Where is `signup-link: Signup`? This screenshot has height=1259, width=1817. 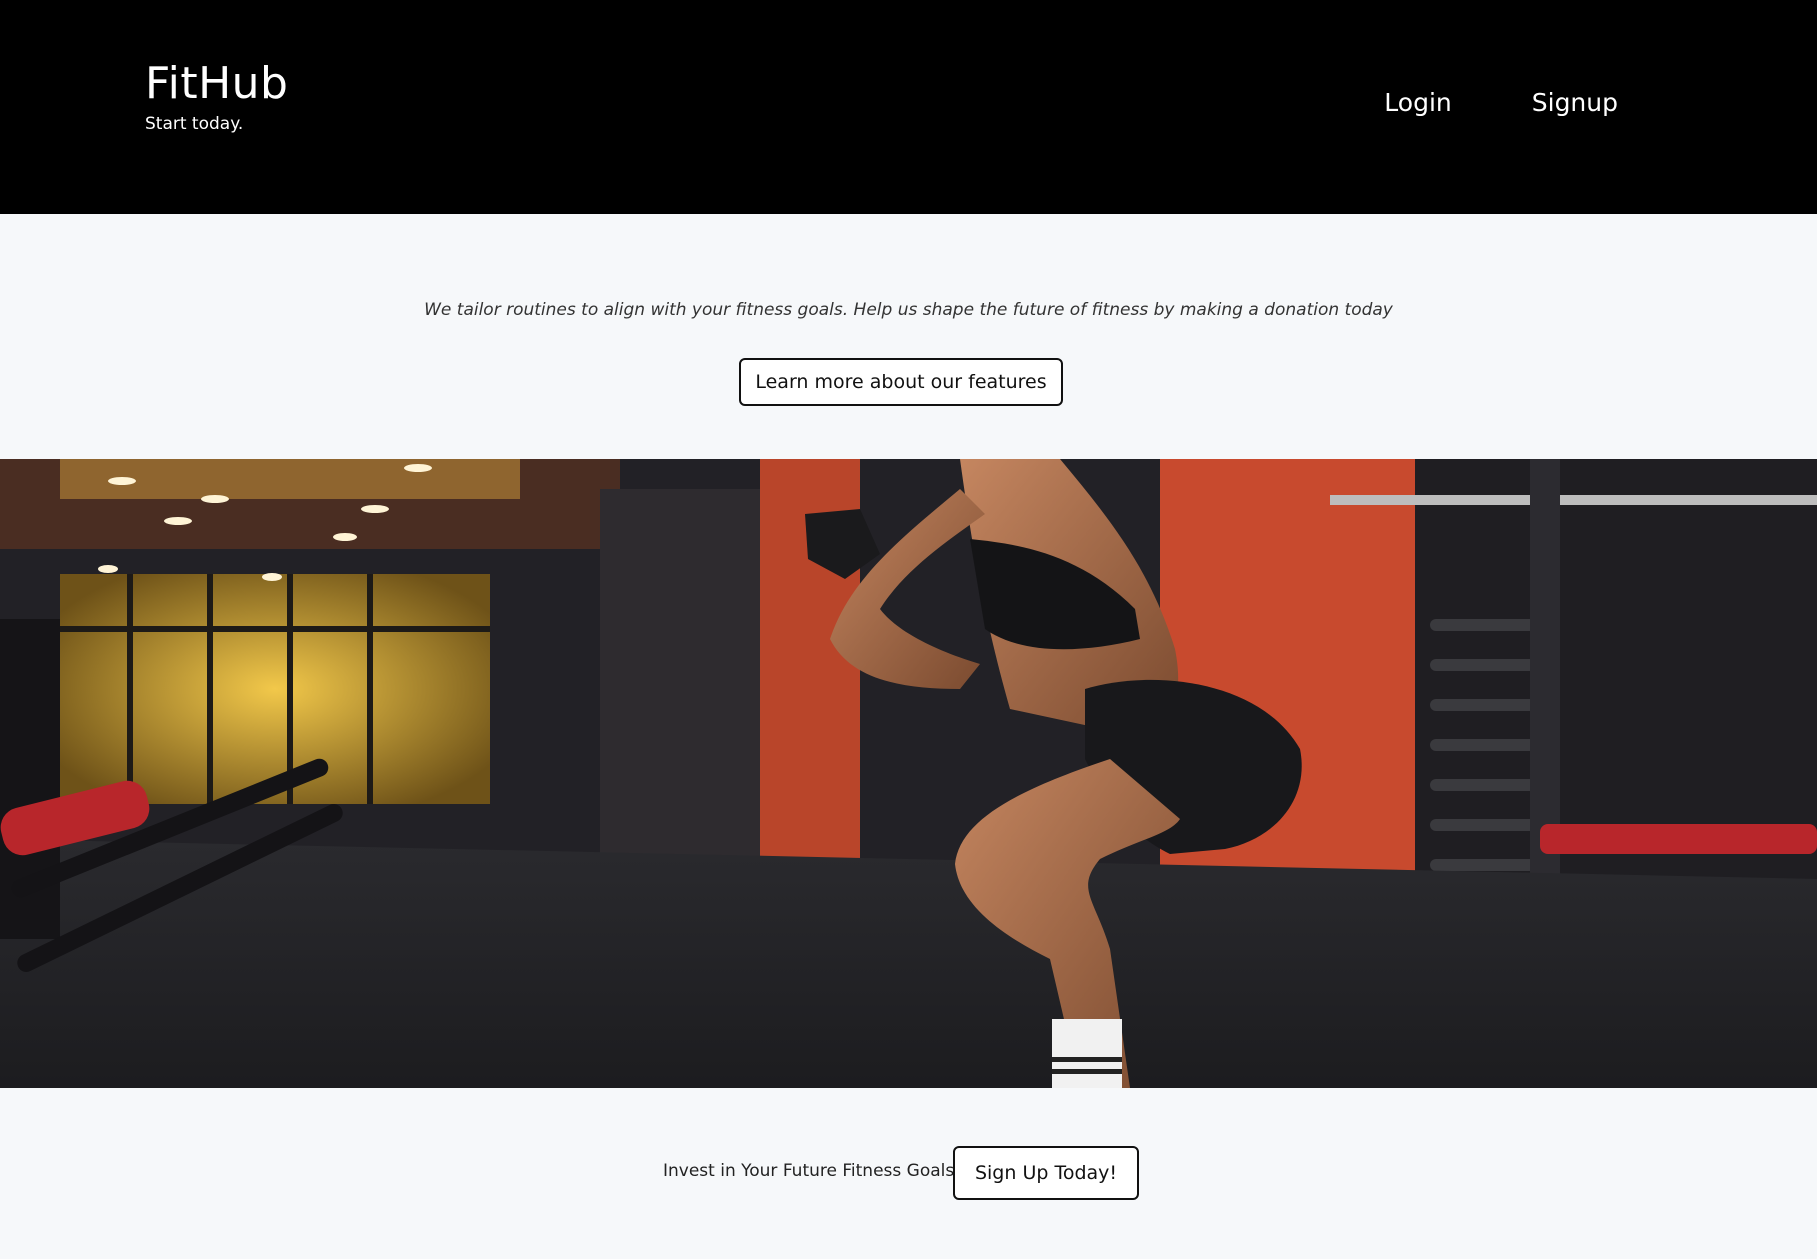
signup-link: Signup is located at coordinates (1575, 102).